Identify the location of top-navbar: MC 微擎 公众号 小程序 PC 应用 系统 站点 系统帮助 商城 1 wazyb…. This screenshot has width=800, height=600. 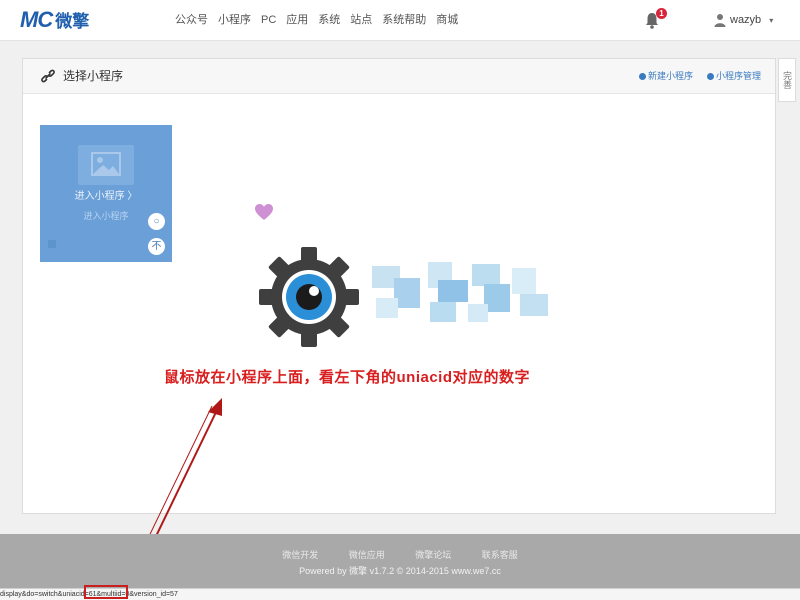
(400, 20).